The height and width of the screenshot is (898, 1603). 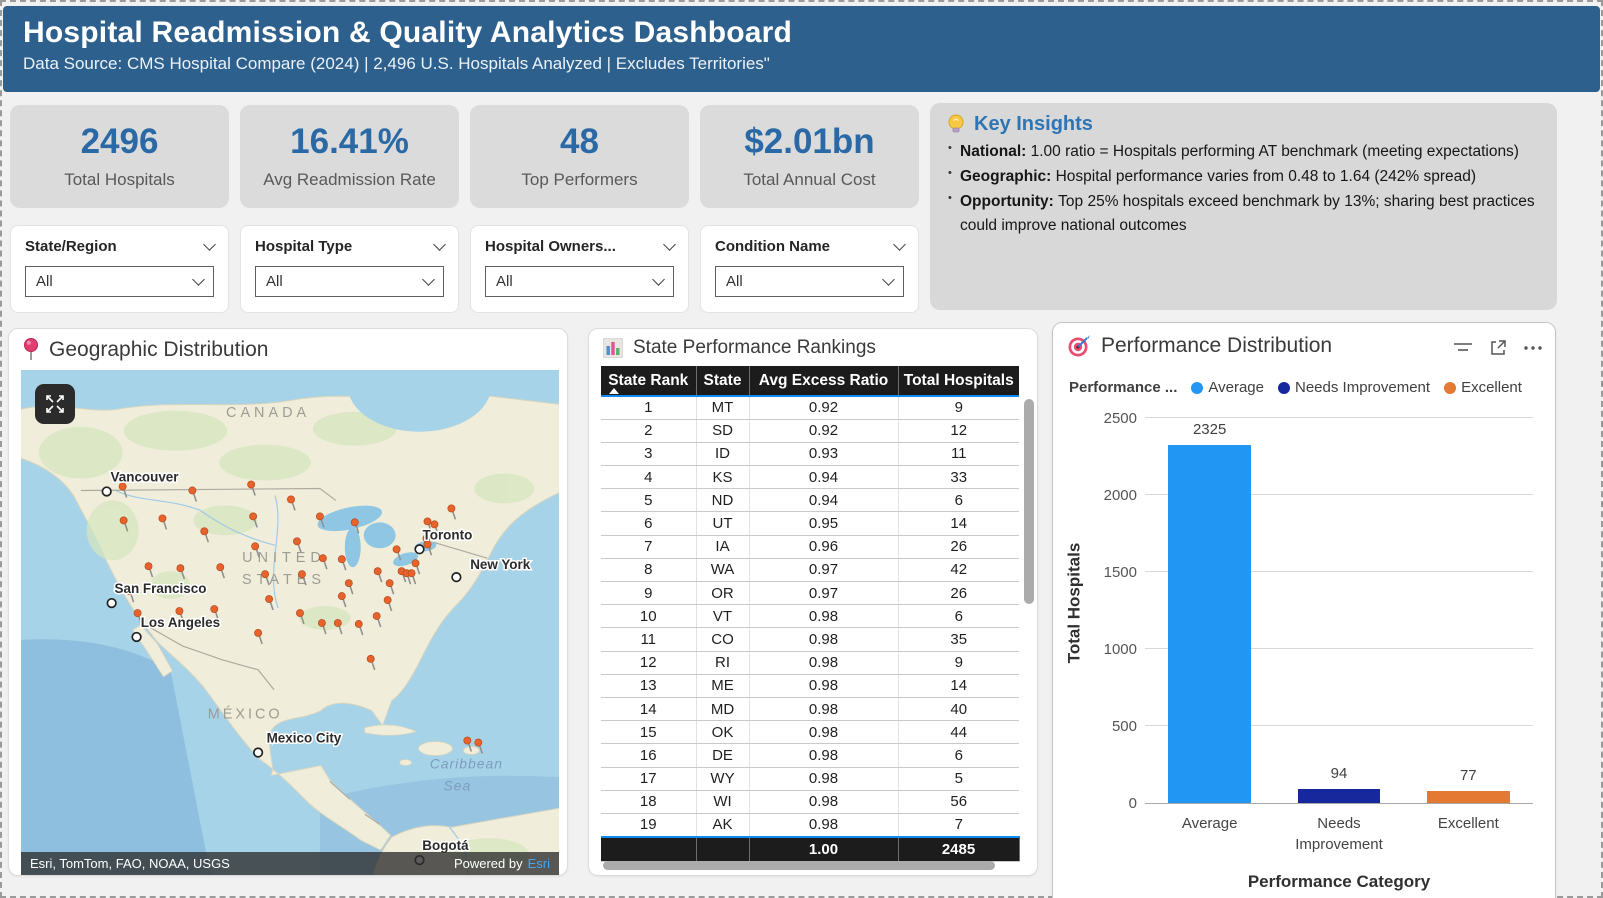 I want to click on table-row: 9 OR 0.97 26, so click(x=810, y=593).